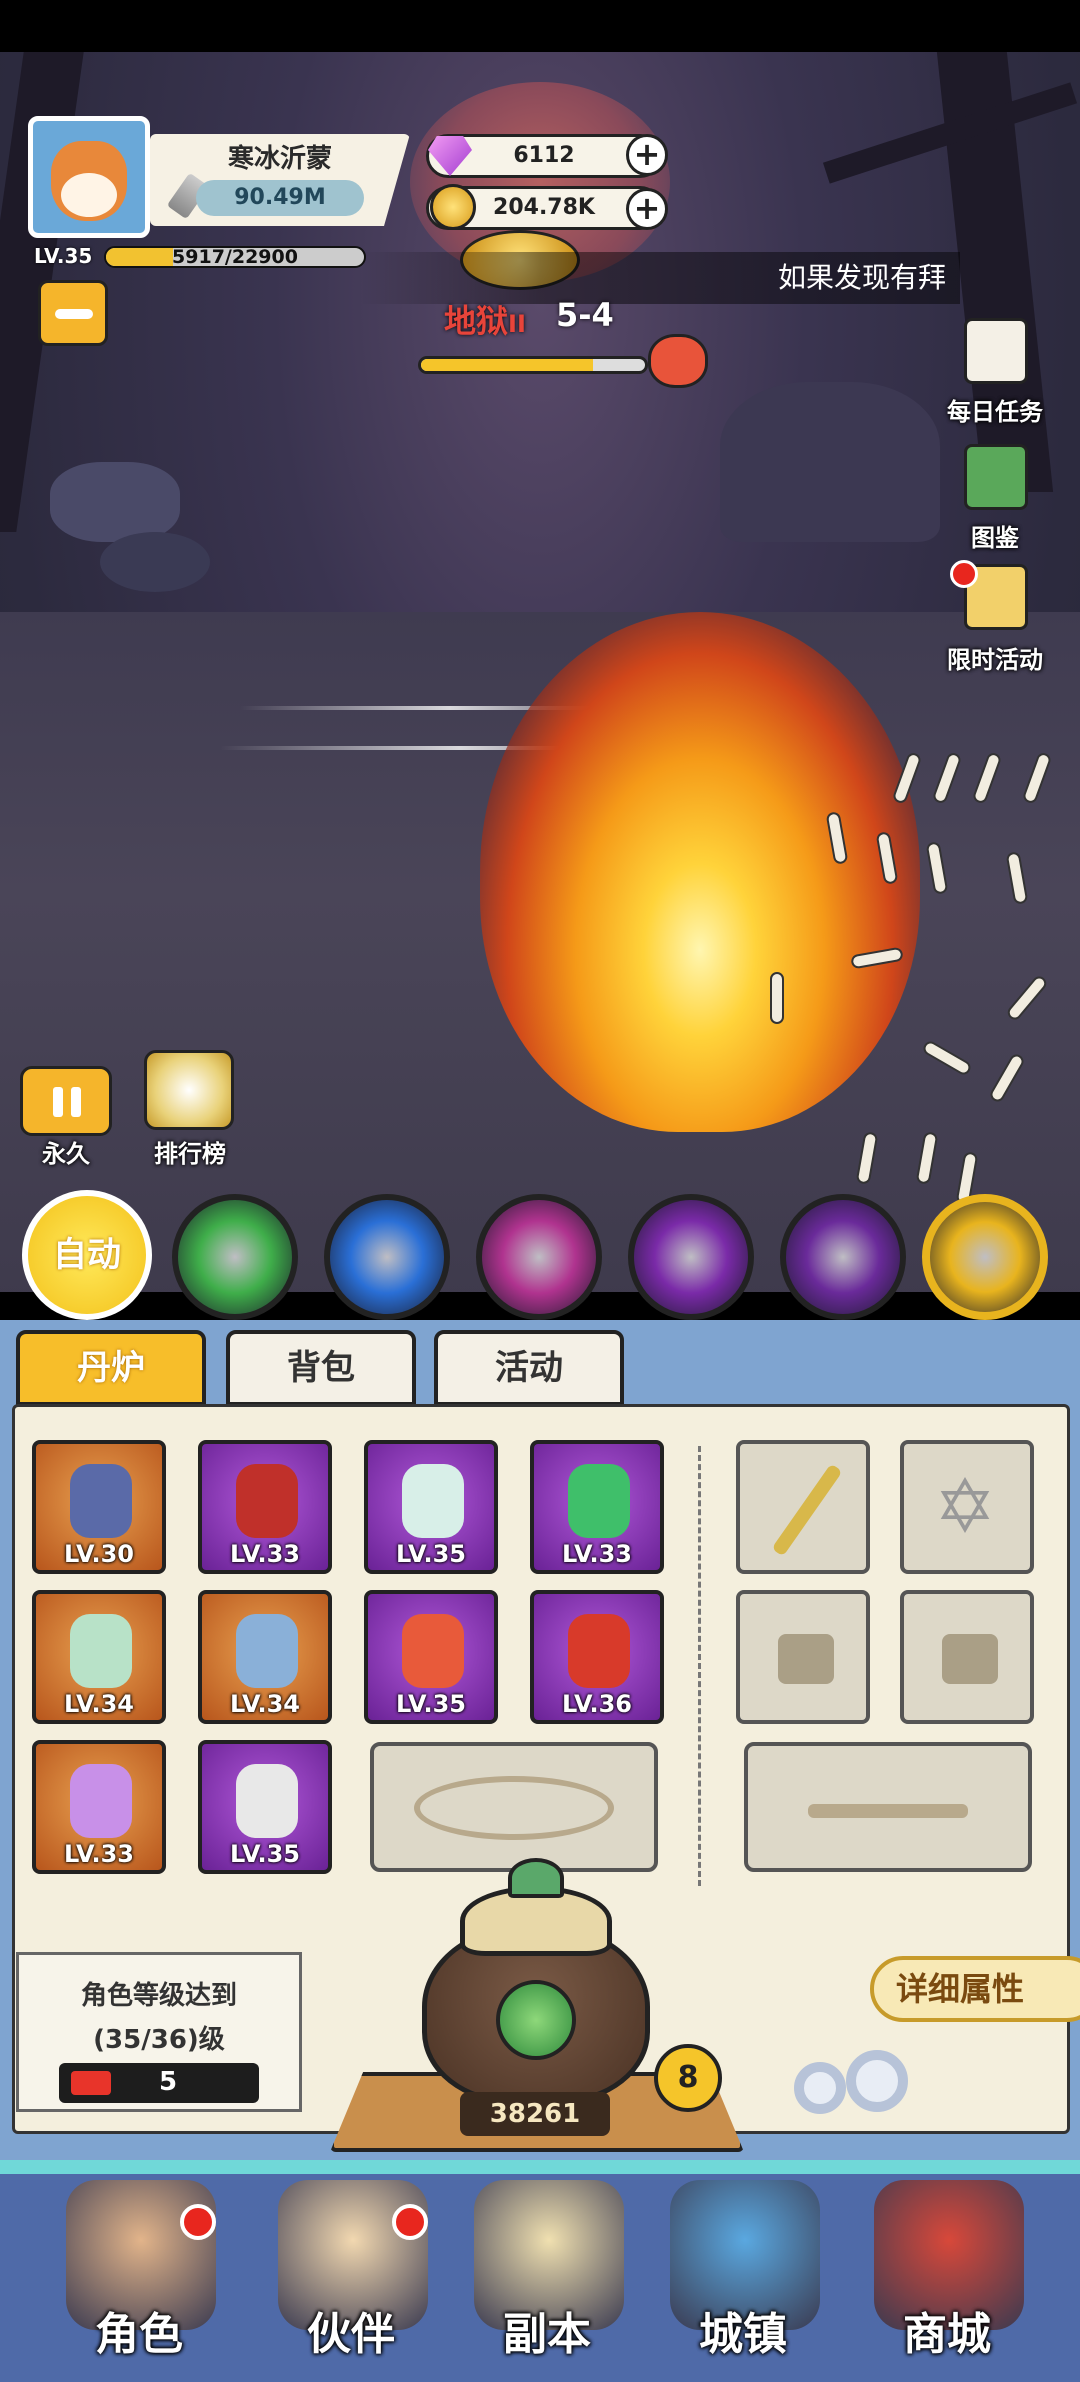 This screenshot has height=2382, width=1080. Describe the element at coordinates (647, 155) in the screenshot. I see `add-gems-button: +` at that location.